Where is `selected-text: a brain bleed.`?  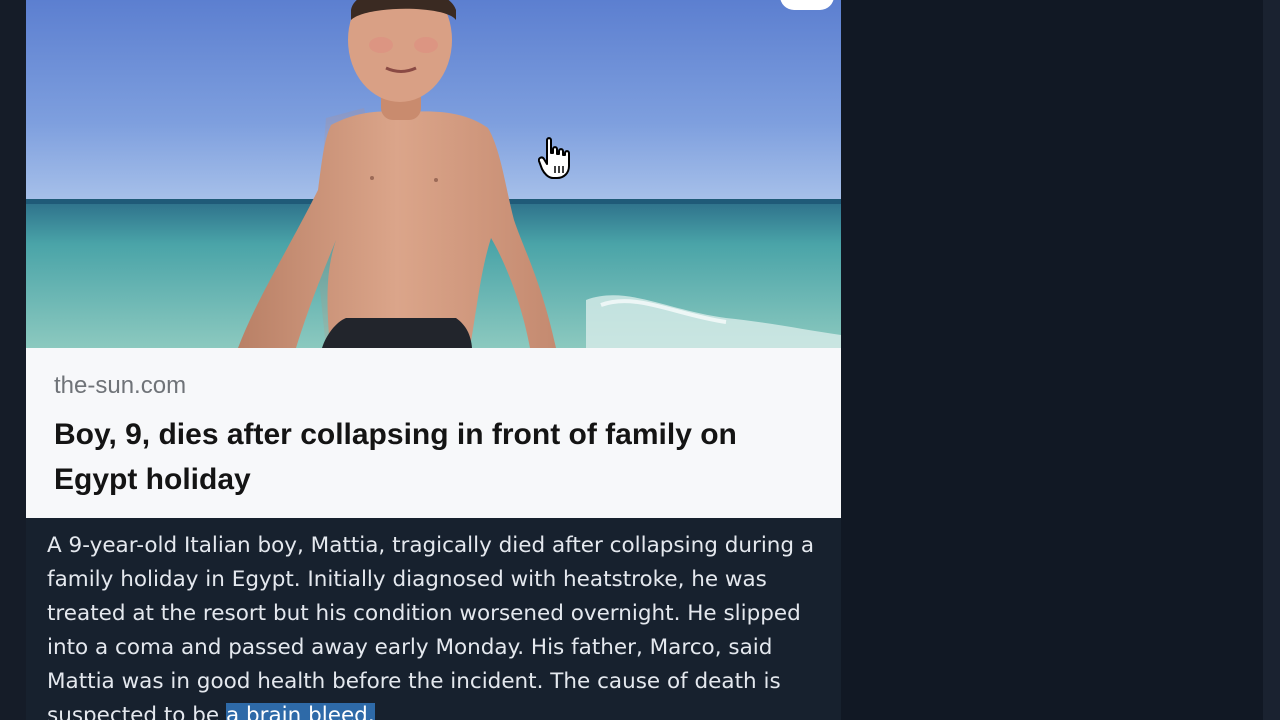
selected-text: a brain bleed. is located at coordinates (300, 711).